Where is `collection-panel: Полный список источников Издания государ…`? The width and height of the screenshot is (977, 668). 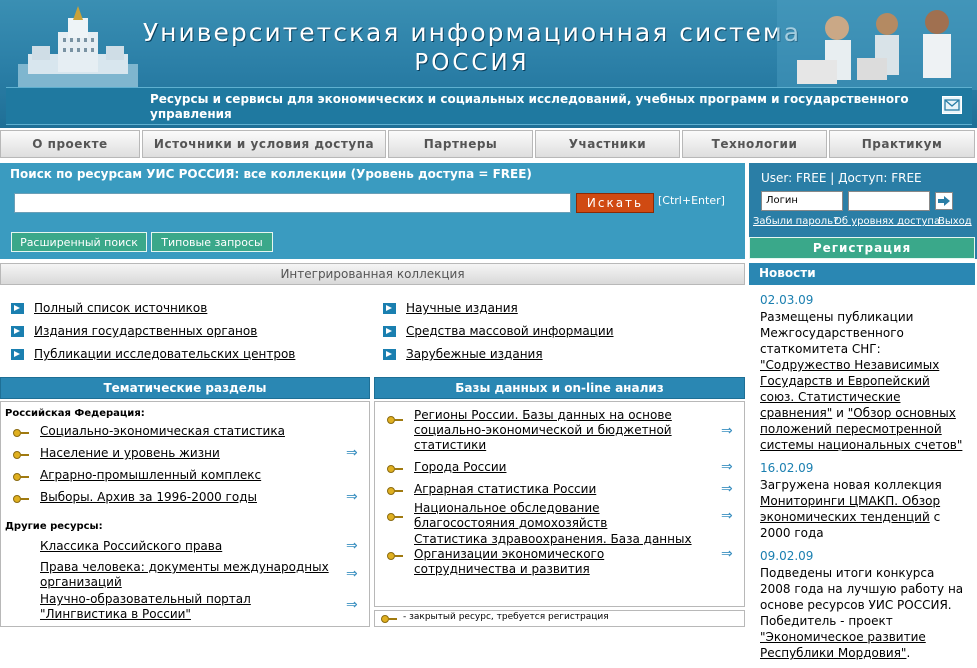
collection-panel: Полный список источников Издания государ… is located at coordinates (372, 329).